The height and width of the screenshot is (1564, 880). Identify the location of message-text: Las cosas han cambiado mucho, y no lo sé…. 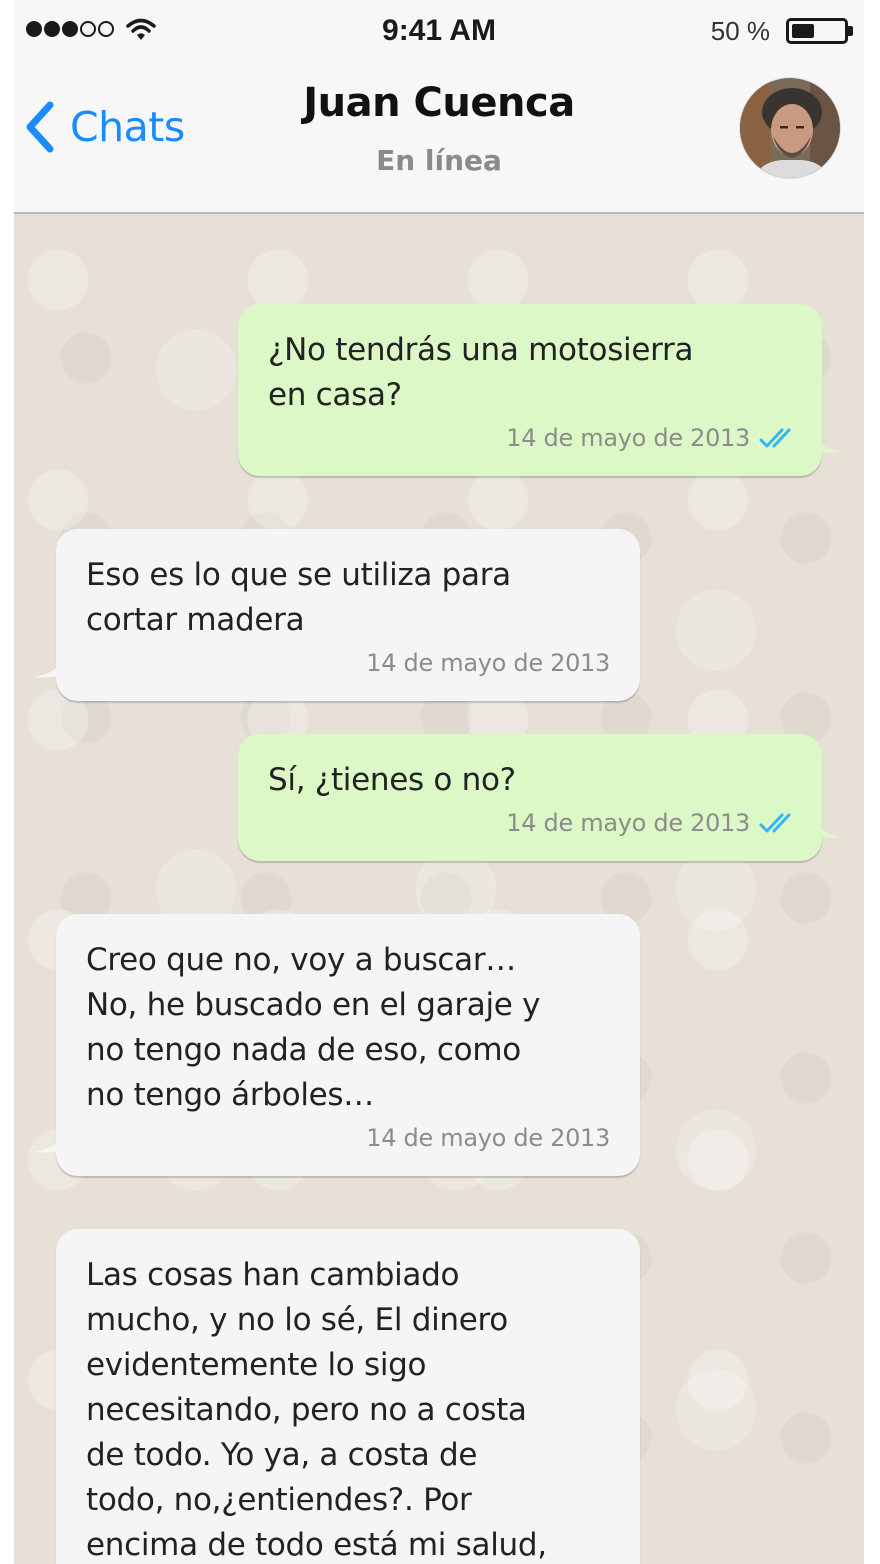
(316, 1410).